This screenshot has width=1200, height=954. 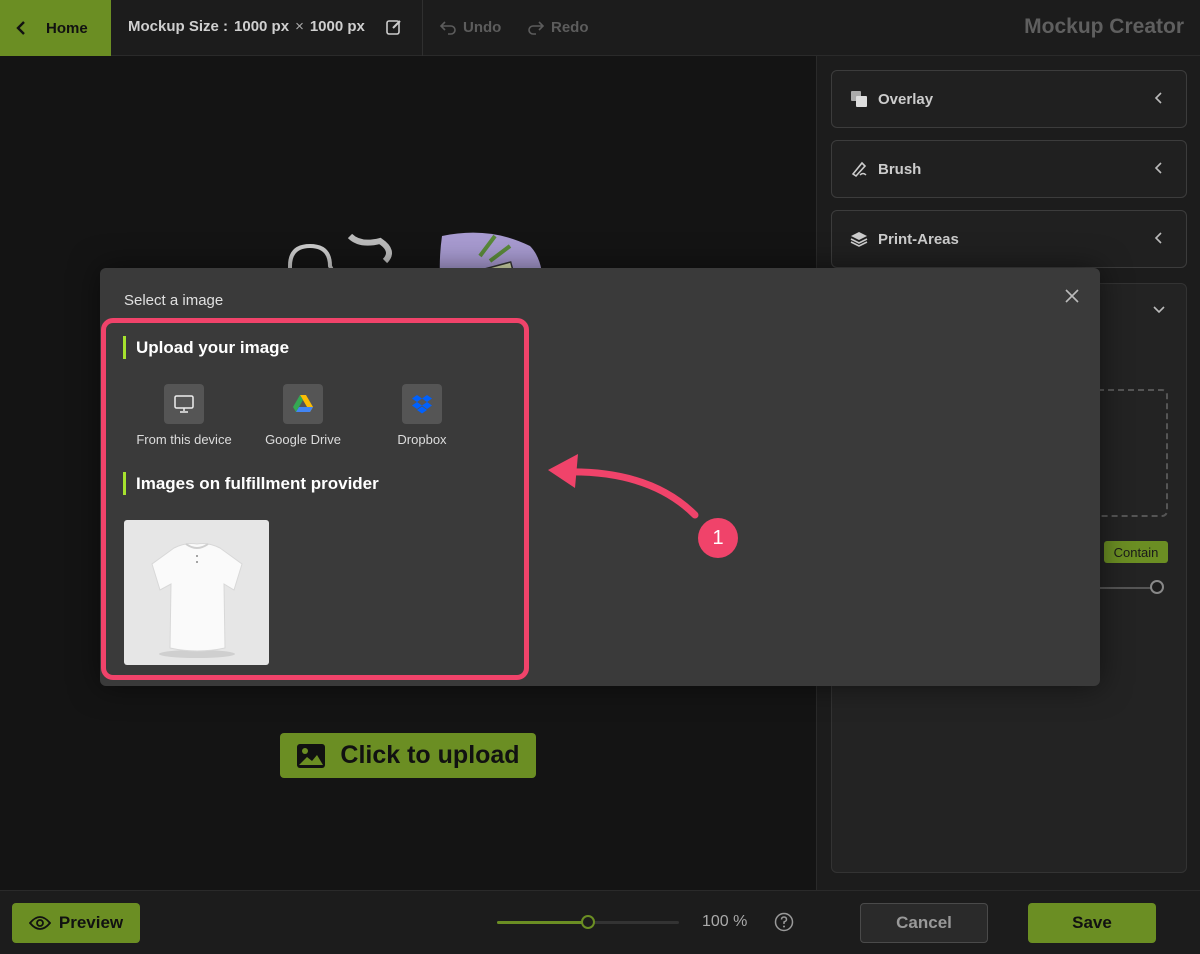 I want to click on contain-button: Contain, so click(x=1136, y=552).